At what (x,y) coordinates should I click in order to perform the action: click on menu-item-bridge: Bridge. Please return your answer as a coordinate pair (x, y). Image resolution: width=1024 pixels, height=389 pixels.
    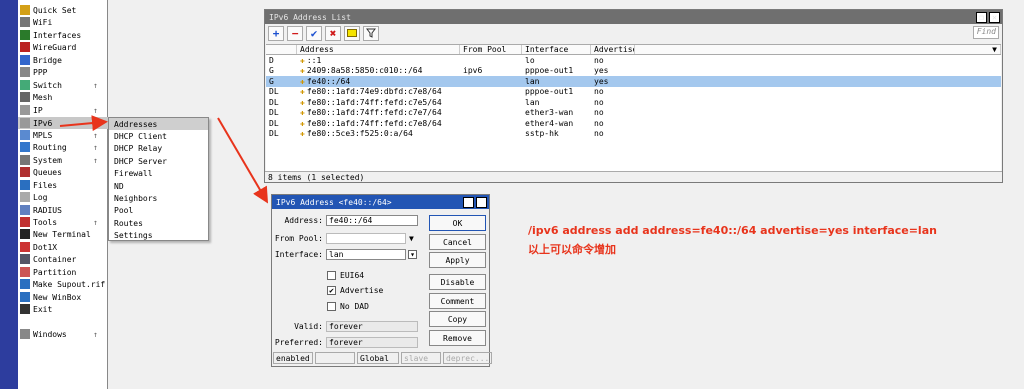
    Looking at the image, I should click on (63, 60).